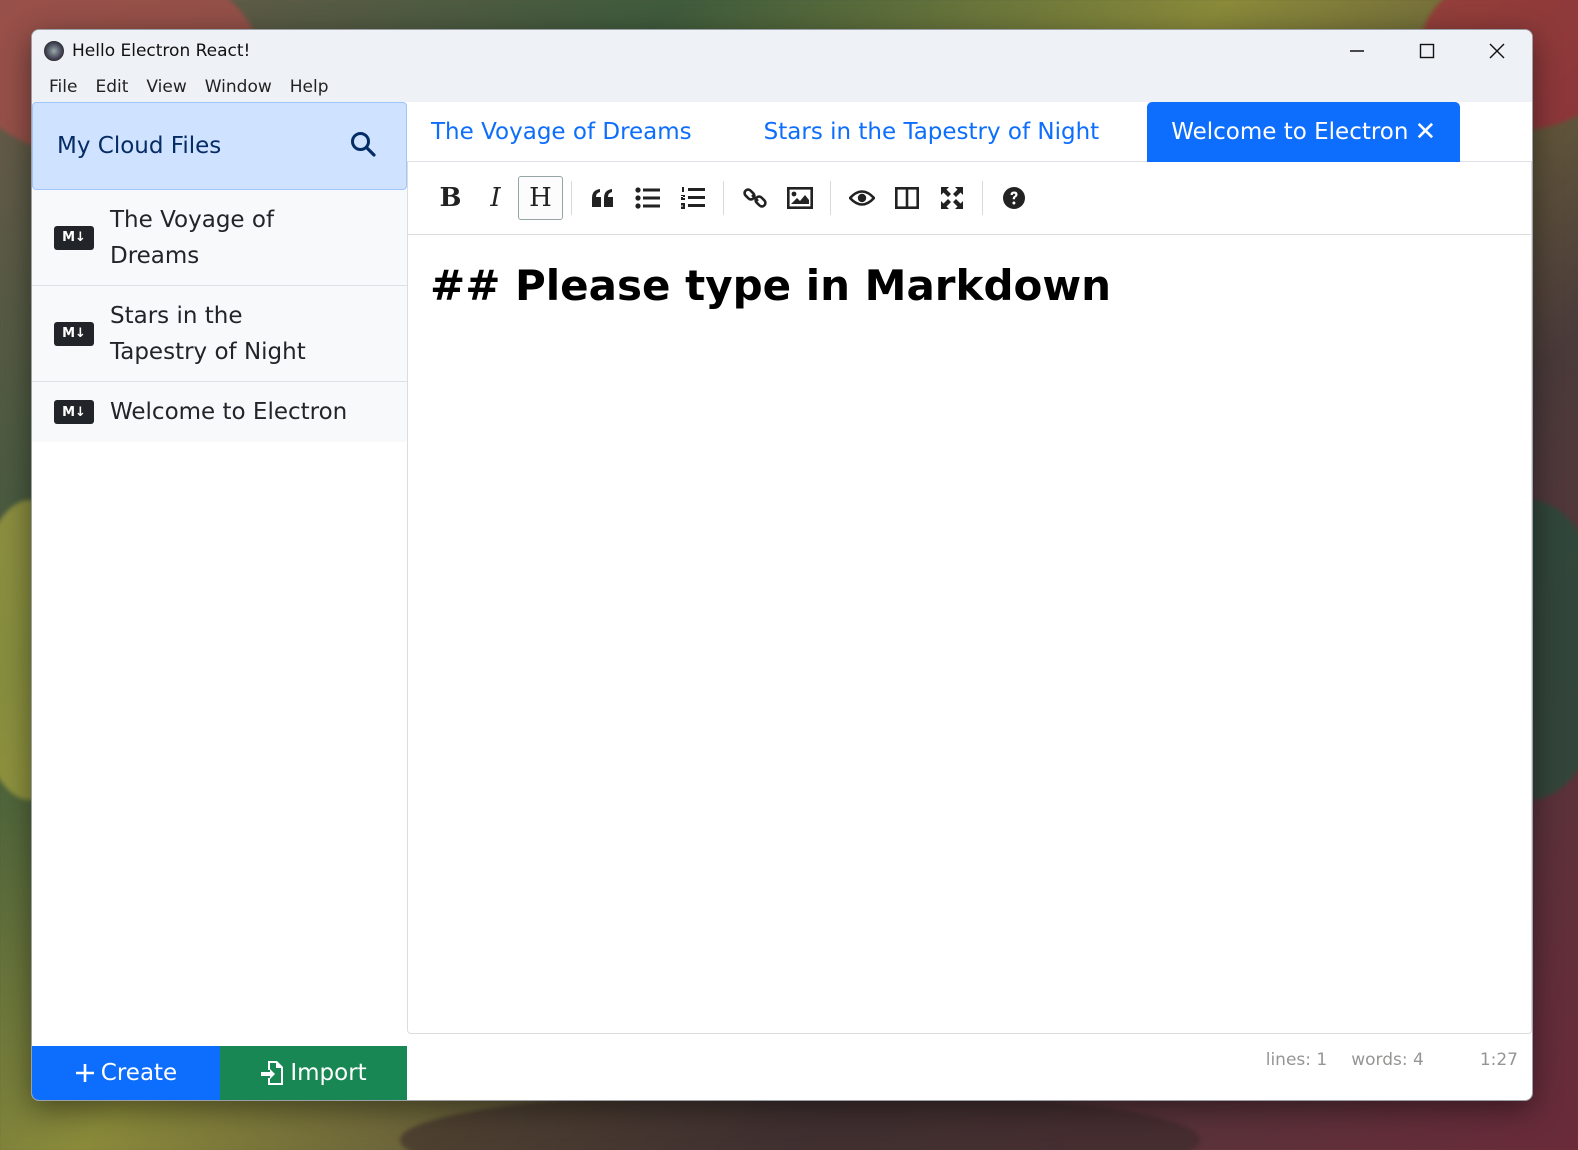 The image size is (1578, 1150). I want to click on image-icon, so click(799, 198).